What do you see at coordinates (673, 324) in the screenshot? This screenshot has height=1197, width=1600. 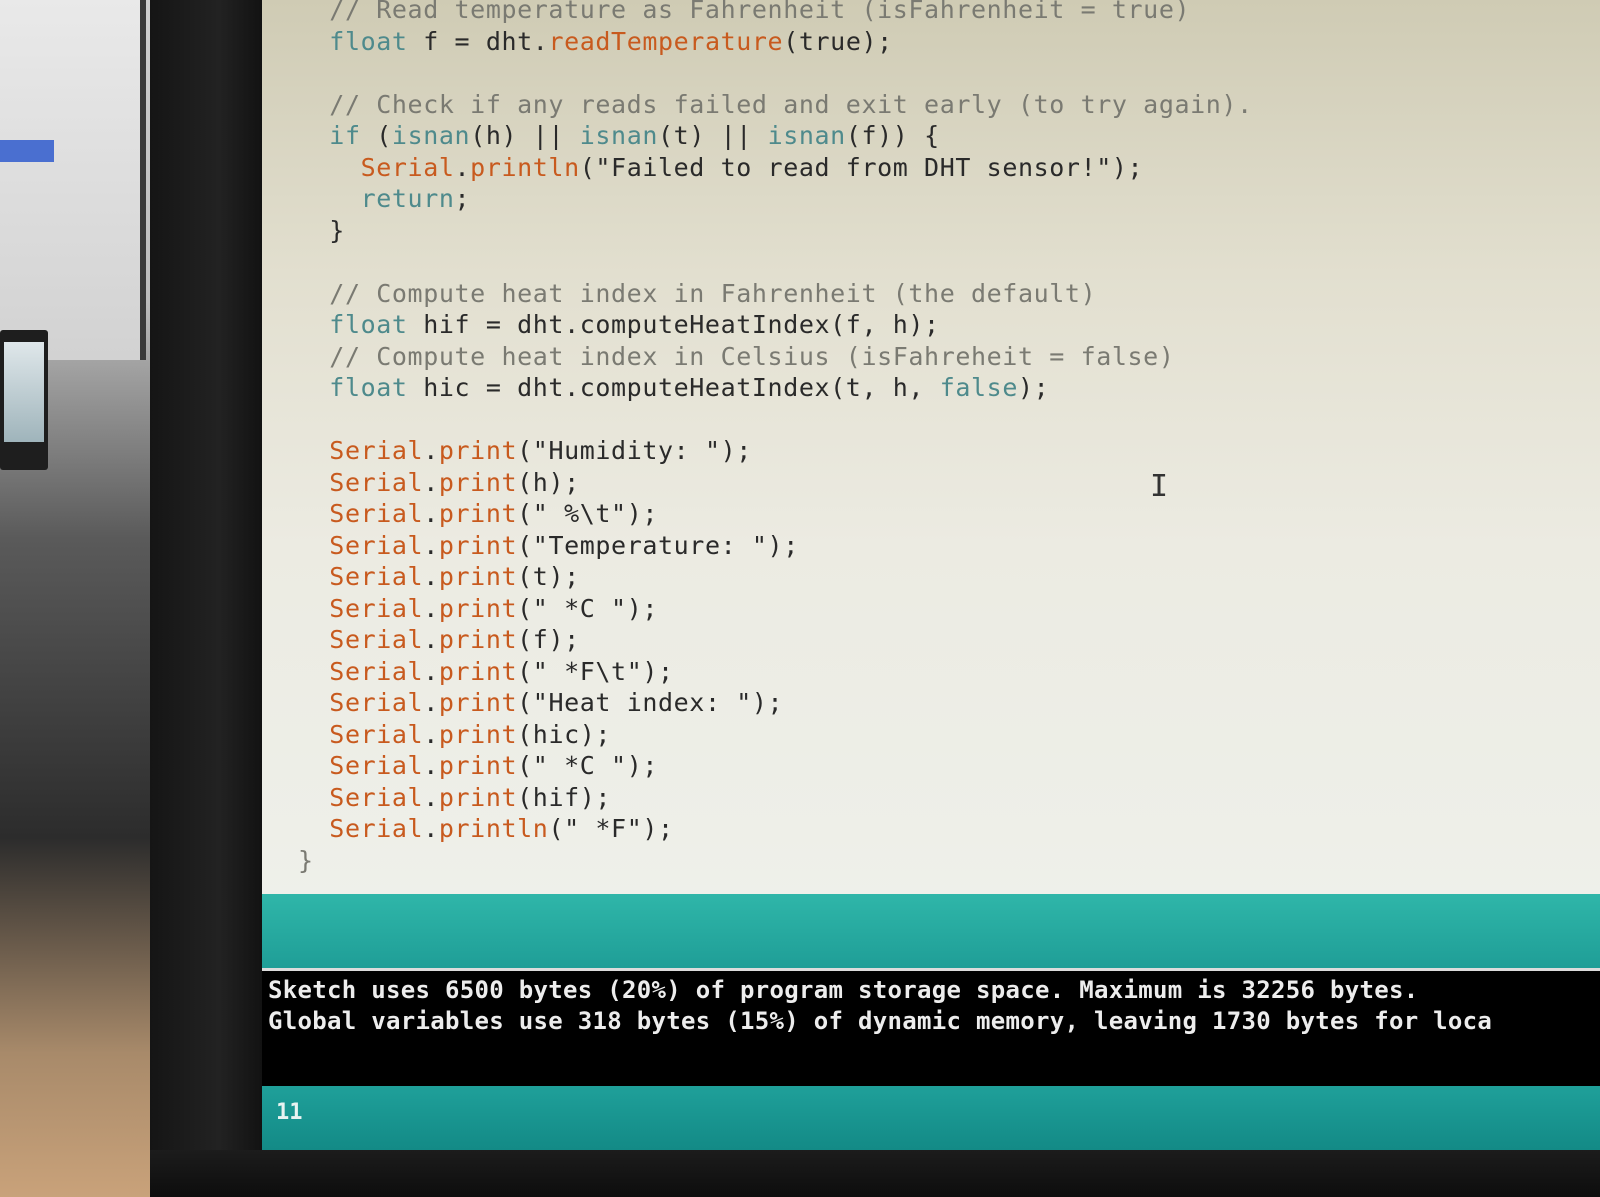 I see `code-token: hif = dht.computeHeatIndex(f, h);` at bounding box center [673, 324].